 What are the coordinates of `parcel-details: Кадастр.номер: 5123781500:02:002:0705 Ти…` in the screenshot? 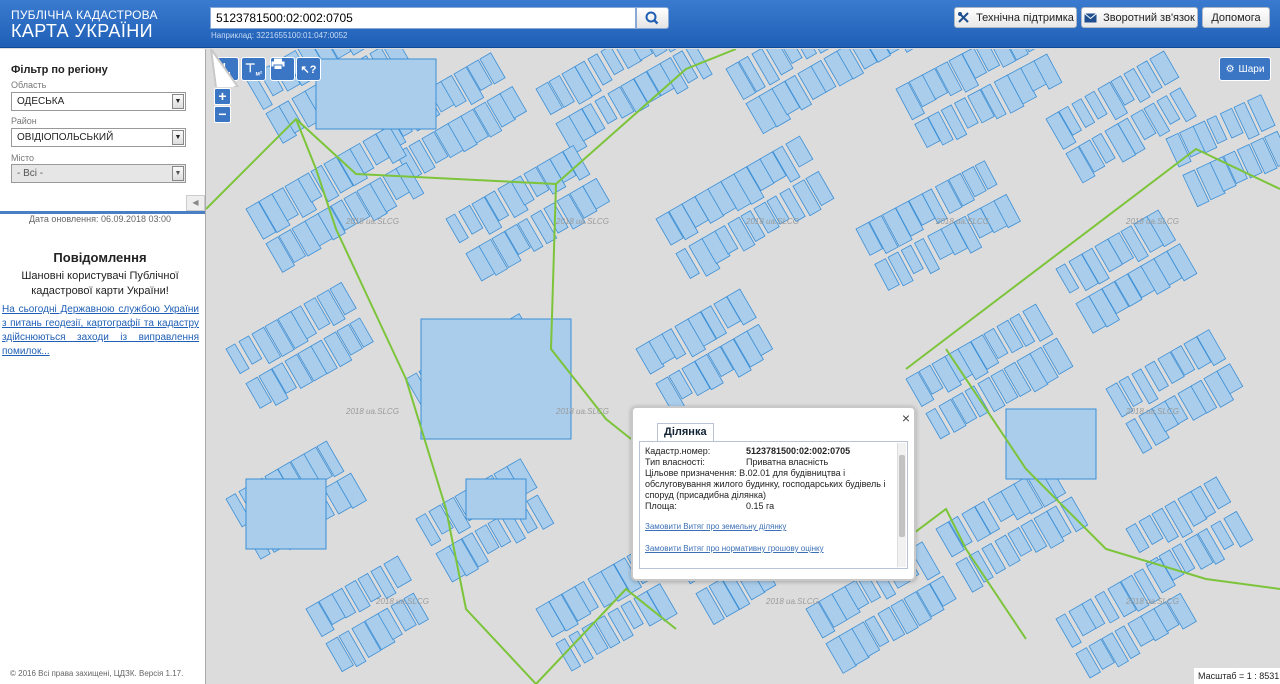 It's located at (773, 505).